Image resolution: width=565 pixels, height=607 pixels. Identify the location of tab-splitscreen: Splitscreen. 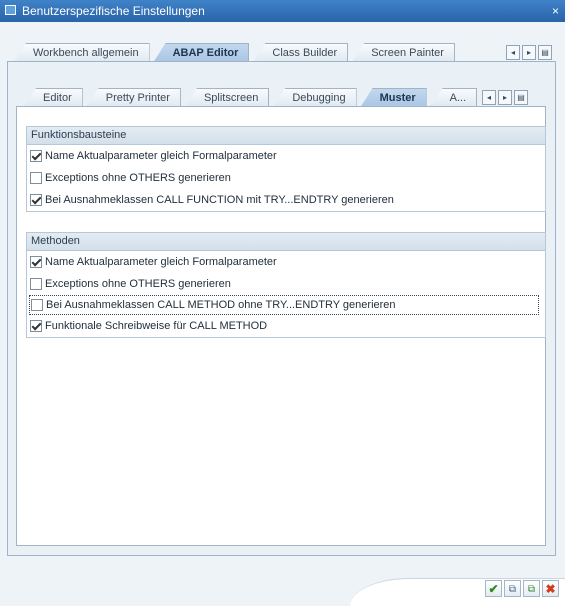
(227, 97).